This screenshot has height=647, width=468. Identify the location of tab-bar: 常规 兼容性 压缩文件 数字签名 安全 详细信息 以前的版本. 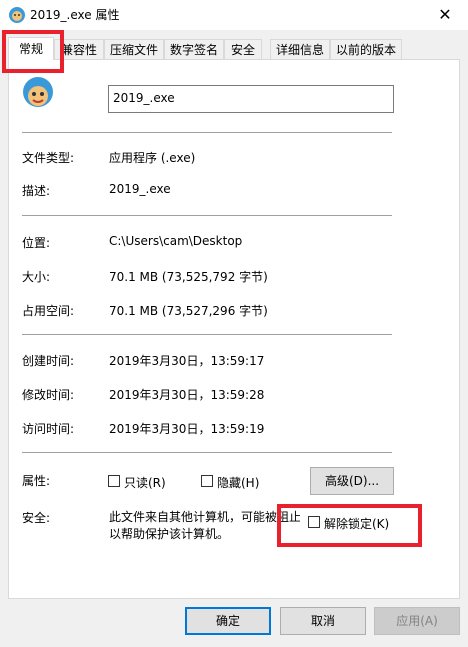
(234, 48).